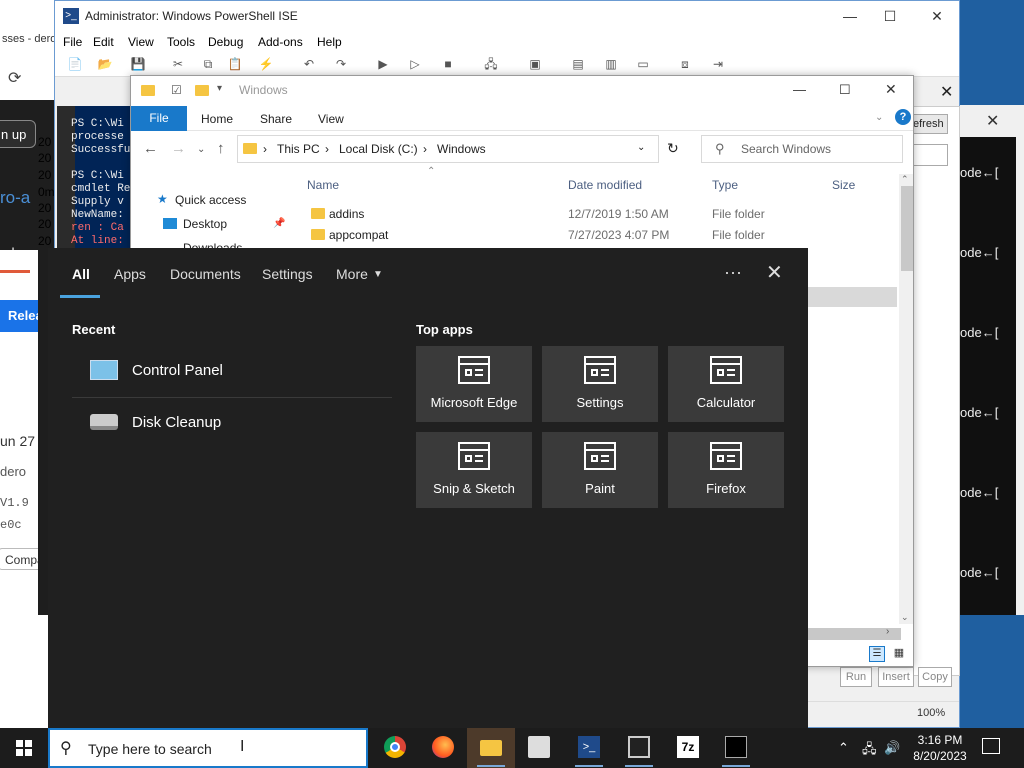 The height and width of the screenshot is (768, 1024). I want to click on undo-icon: ↶, so click(309, 64).